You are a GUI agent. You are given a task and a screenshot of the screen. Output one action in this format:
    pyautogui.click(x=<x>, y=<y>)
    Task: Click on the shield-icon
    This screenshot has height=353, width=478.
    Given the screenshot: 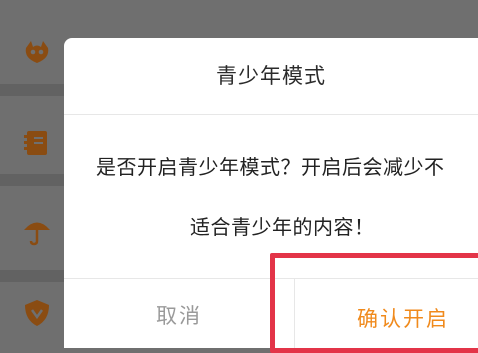 What is the action you would take?
    pyautogui.click(x=37, y=313)
    